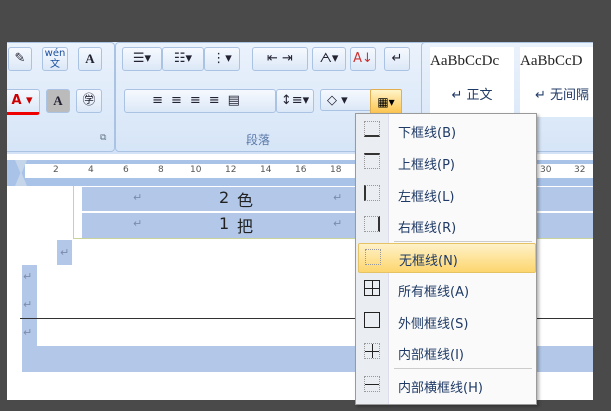 This screenshot has width=611, height=411. I want to click on style-name: ↵ 无间隔, so click(562, 95).